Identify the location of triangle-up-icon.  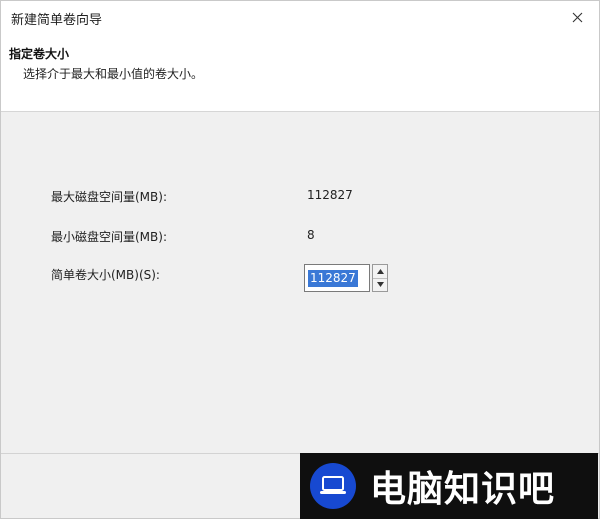
(380, 271).